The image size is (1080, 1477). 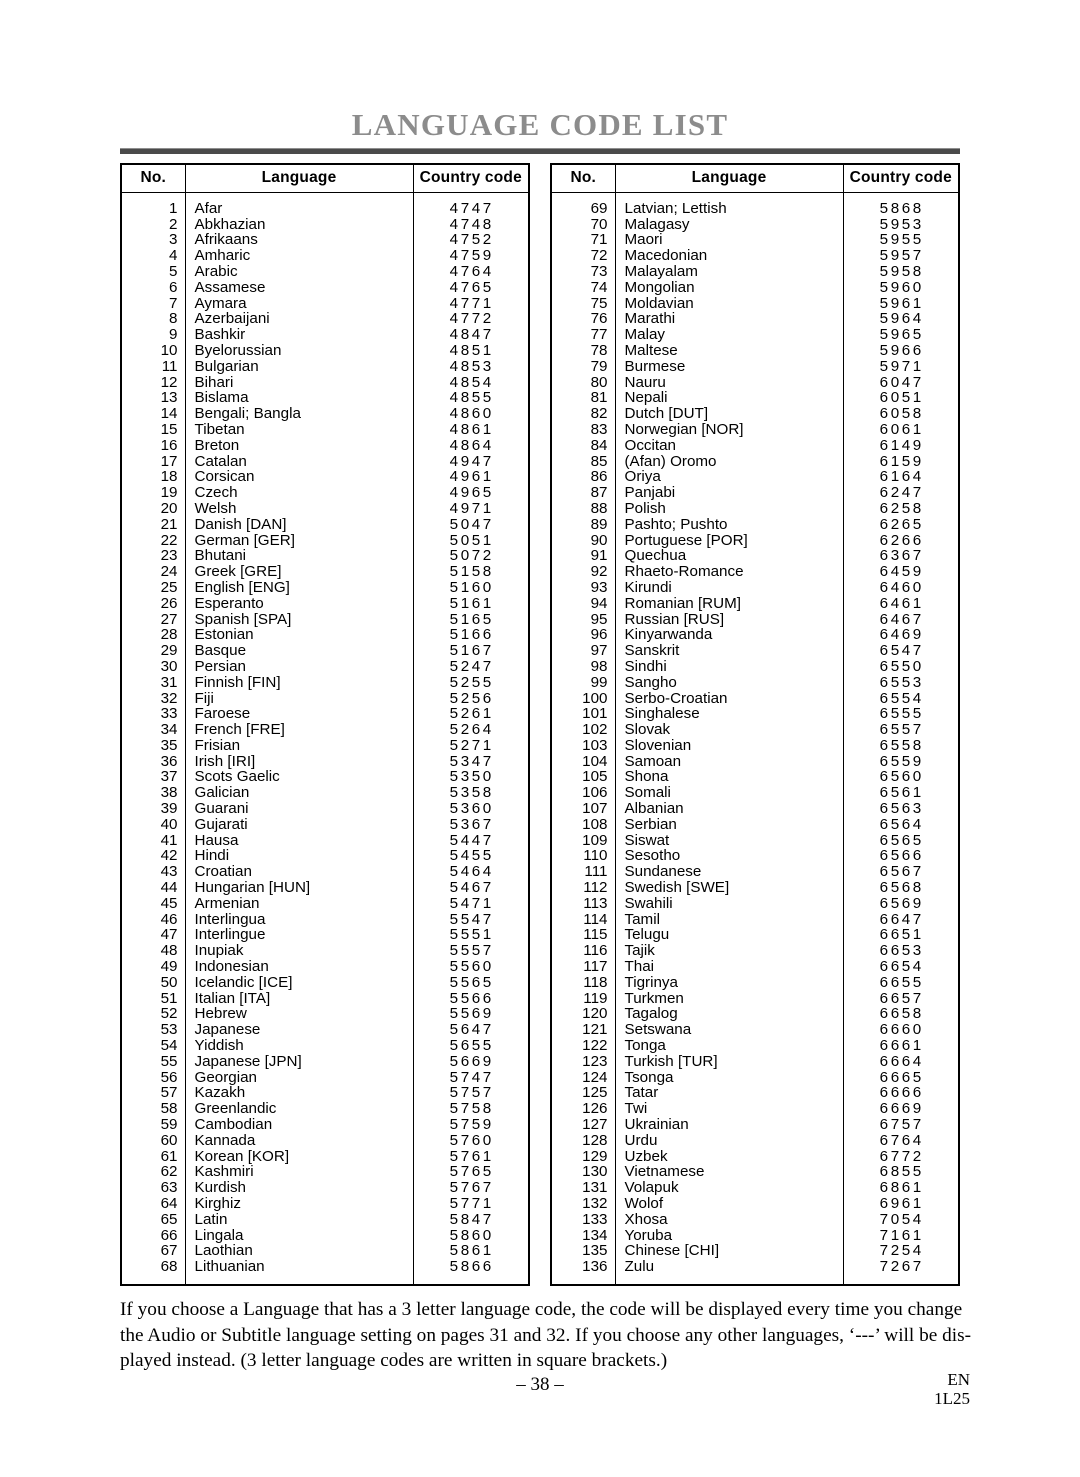 What do you see at coordinates (755, 240) in the screenshot?
I see `table-row: 71 Maori 5955` at bounding box center [755, 240].